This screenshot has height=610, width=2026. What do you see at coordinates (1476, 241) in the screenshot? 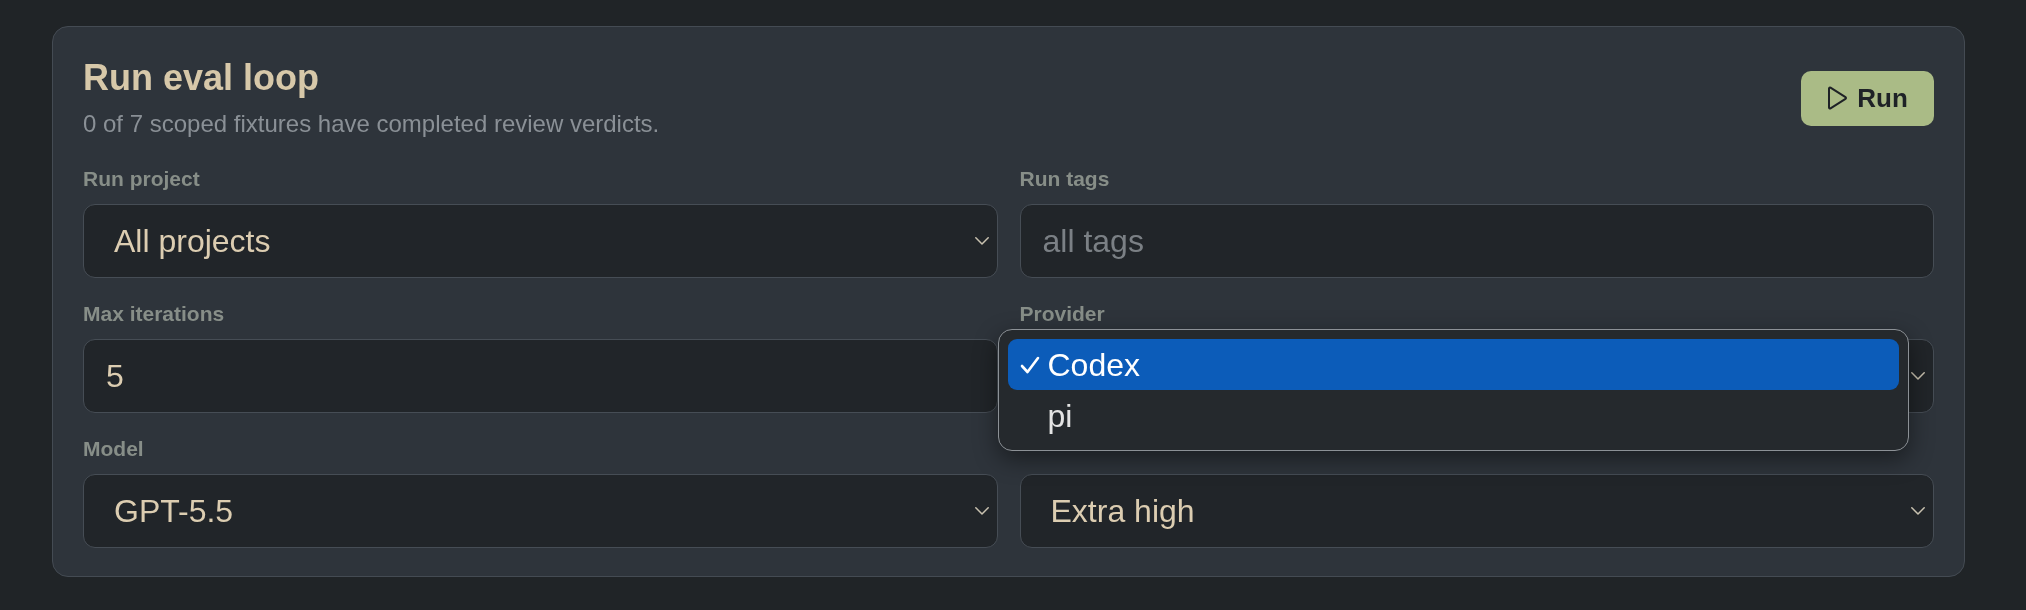
I see `text-input: all tags` at bounding box center [1476, 241].